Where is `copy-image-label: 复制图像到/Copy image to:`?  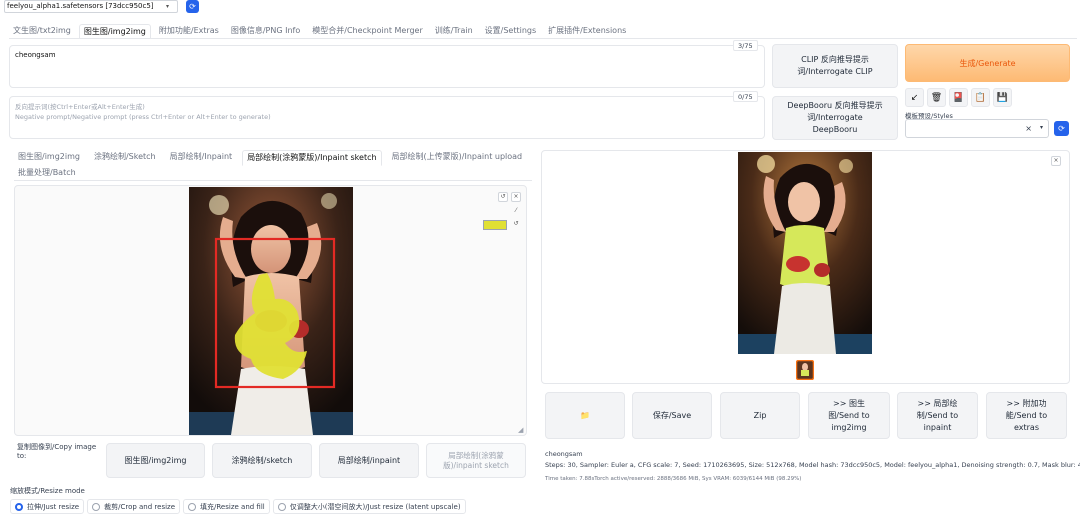 copy-image-label: 复制图像到/Copy image to: is located at coordinates (57, 451).